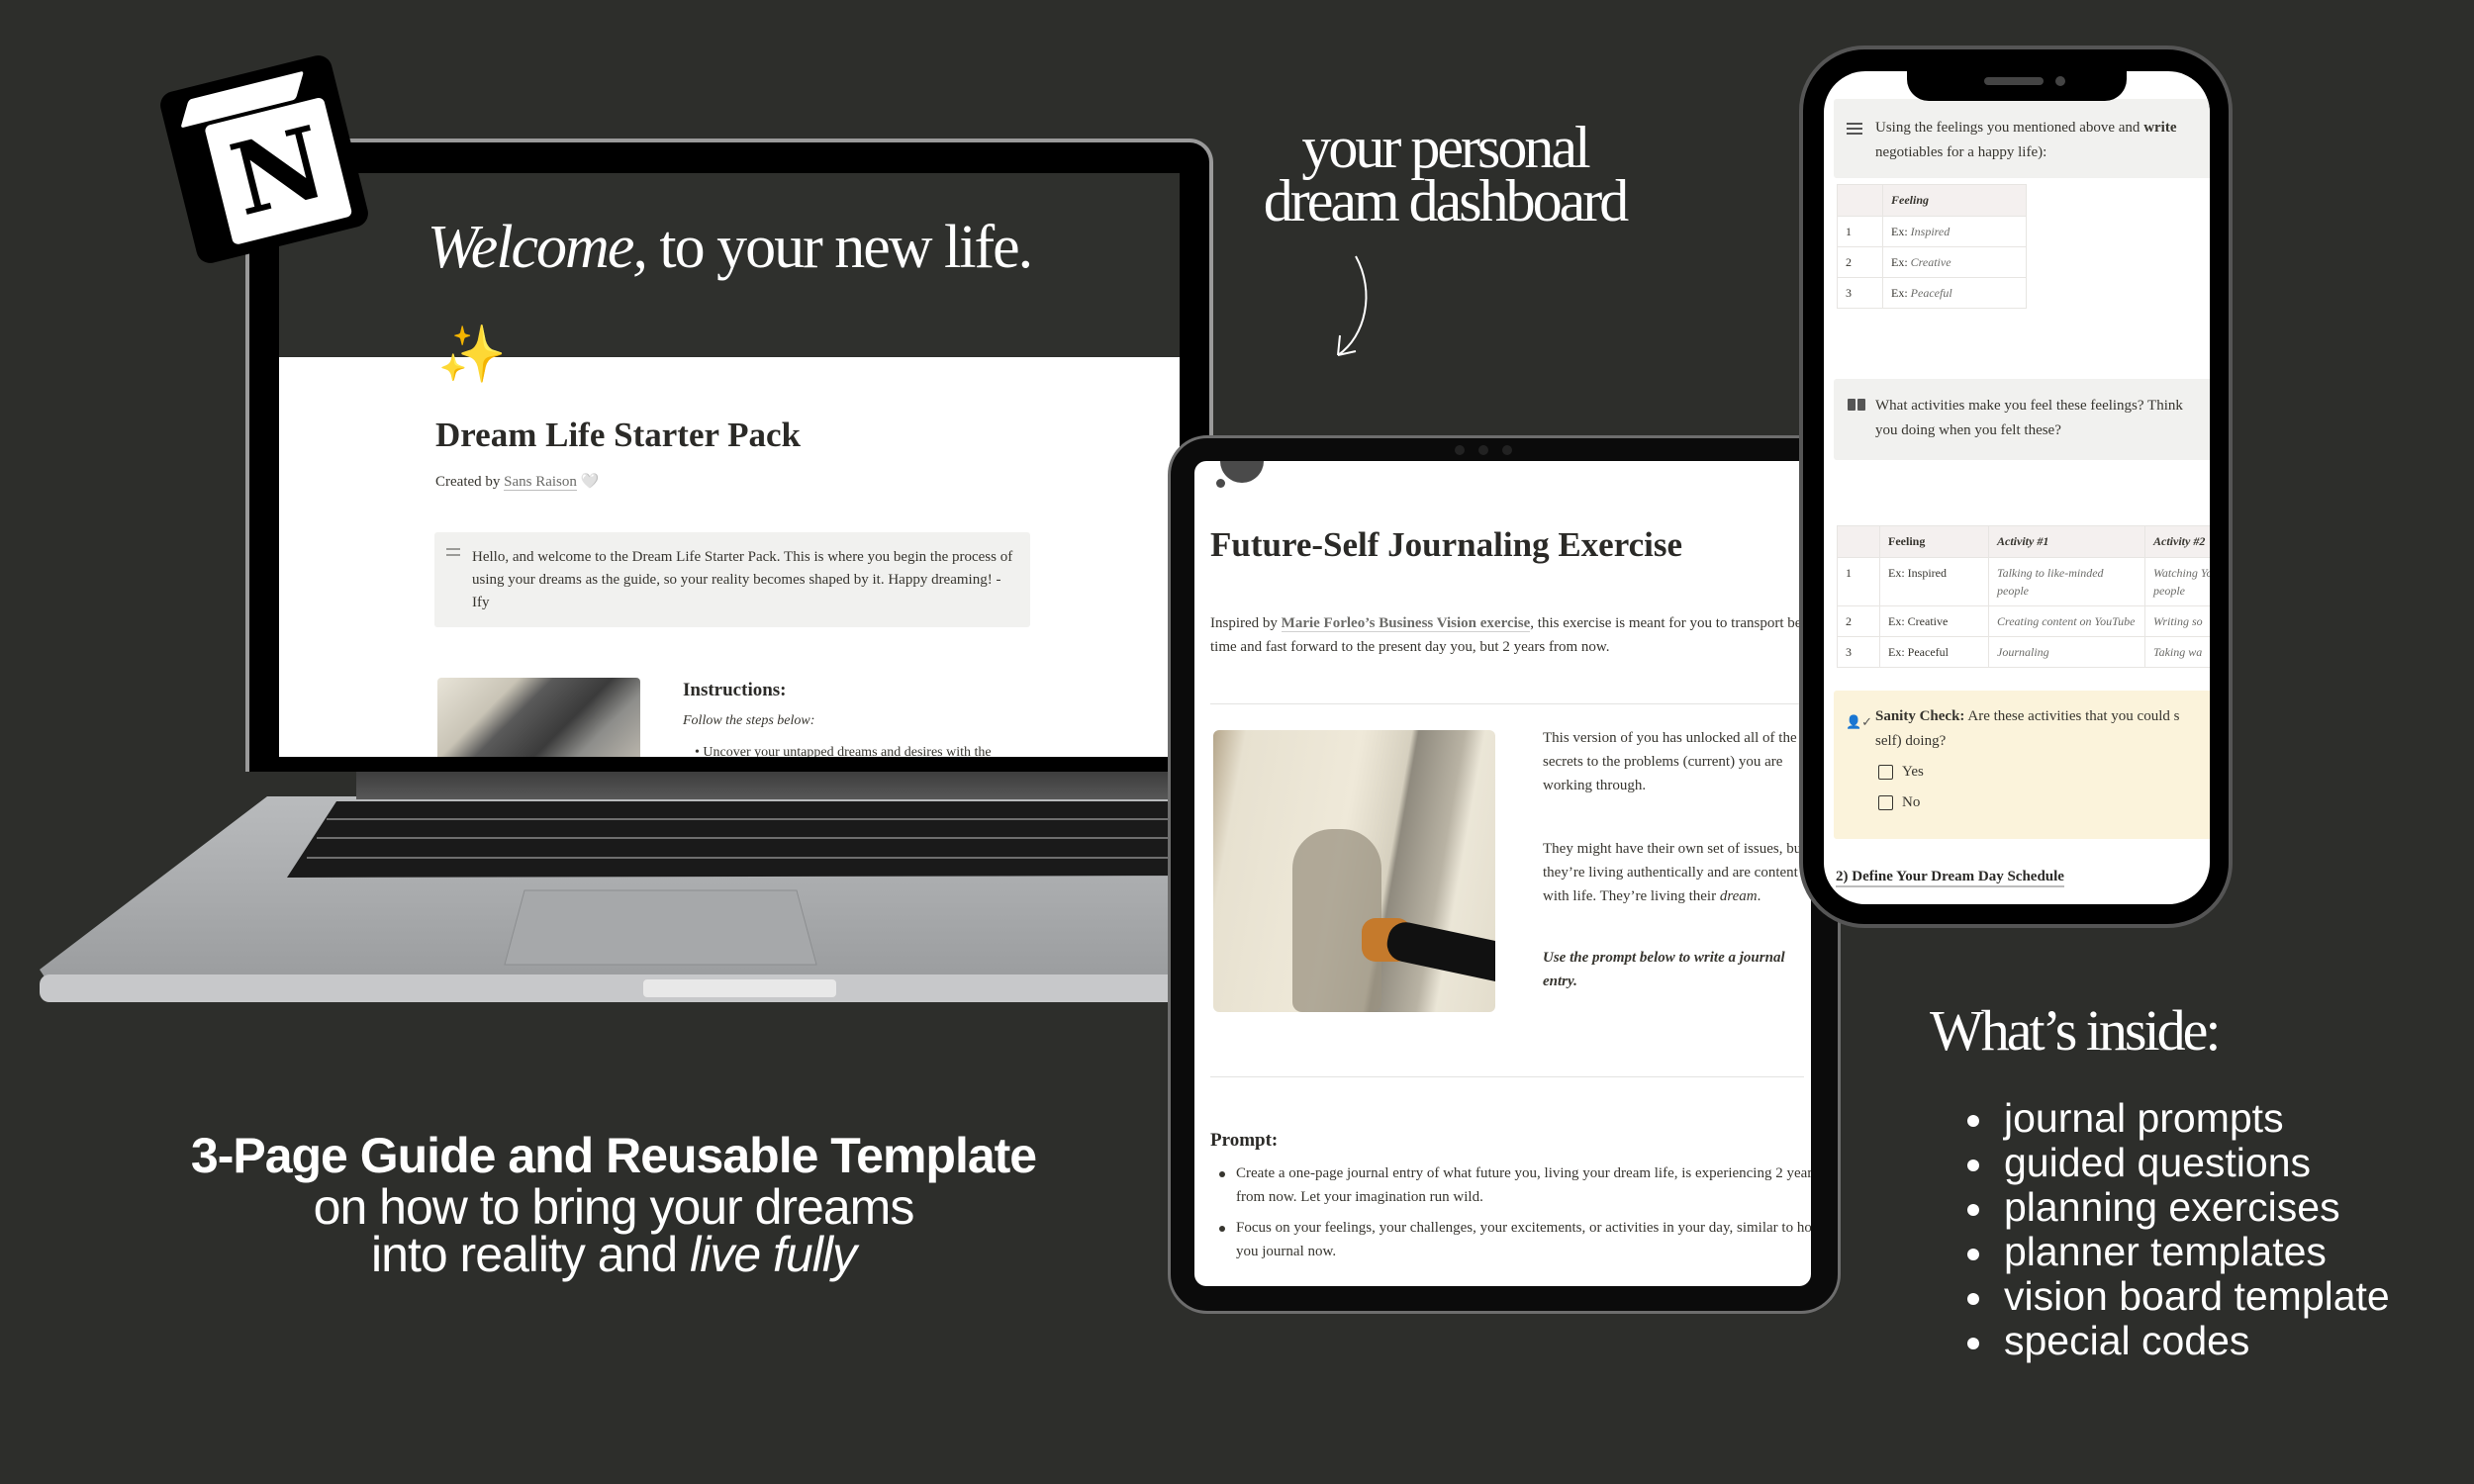  I want to click on camera-icon, so click(2060, 81).